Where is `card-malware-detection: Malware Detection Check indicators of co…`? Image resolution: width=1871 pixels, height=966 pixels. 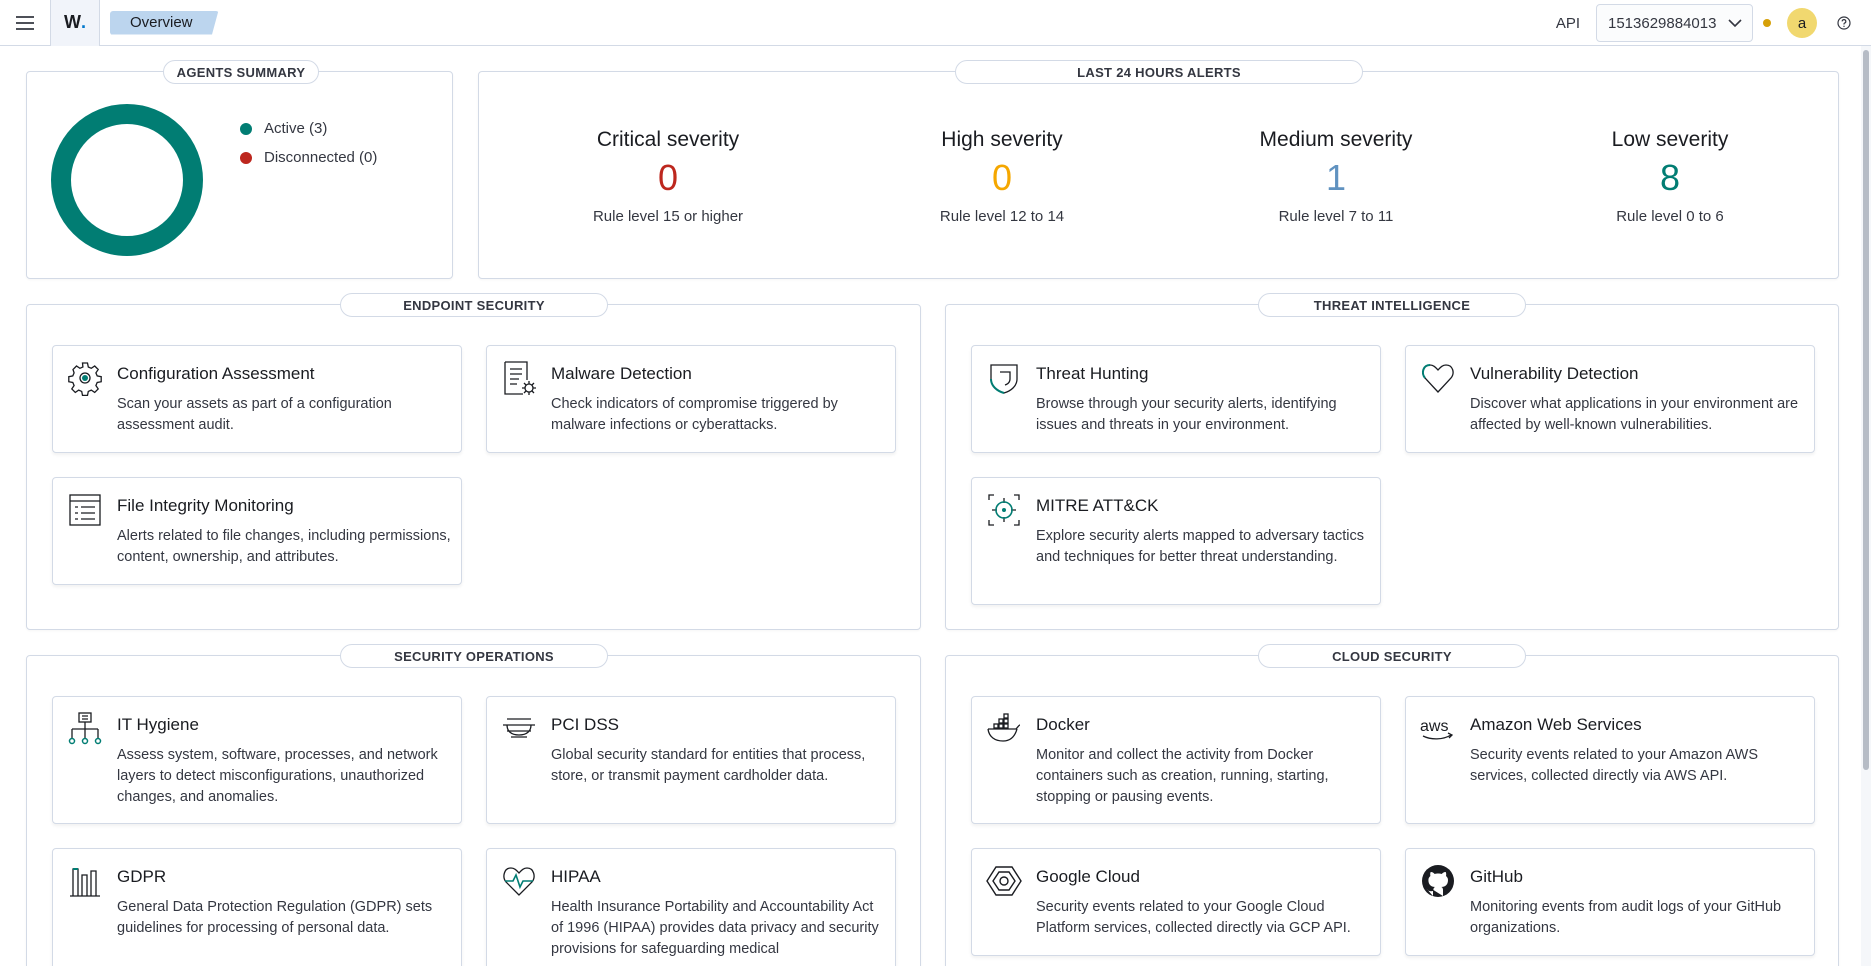 card-malware-detection: Malware Detection Check indicators of co… is located at coordinates (691, 399).